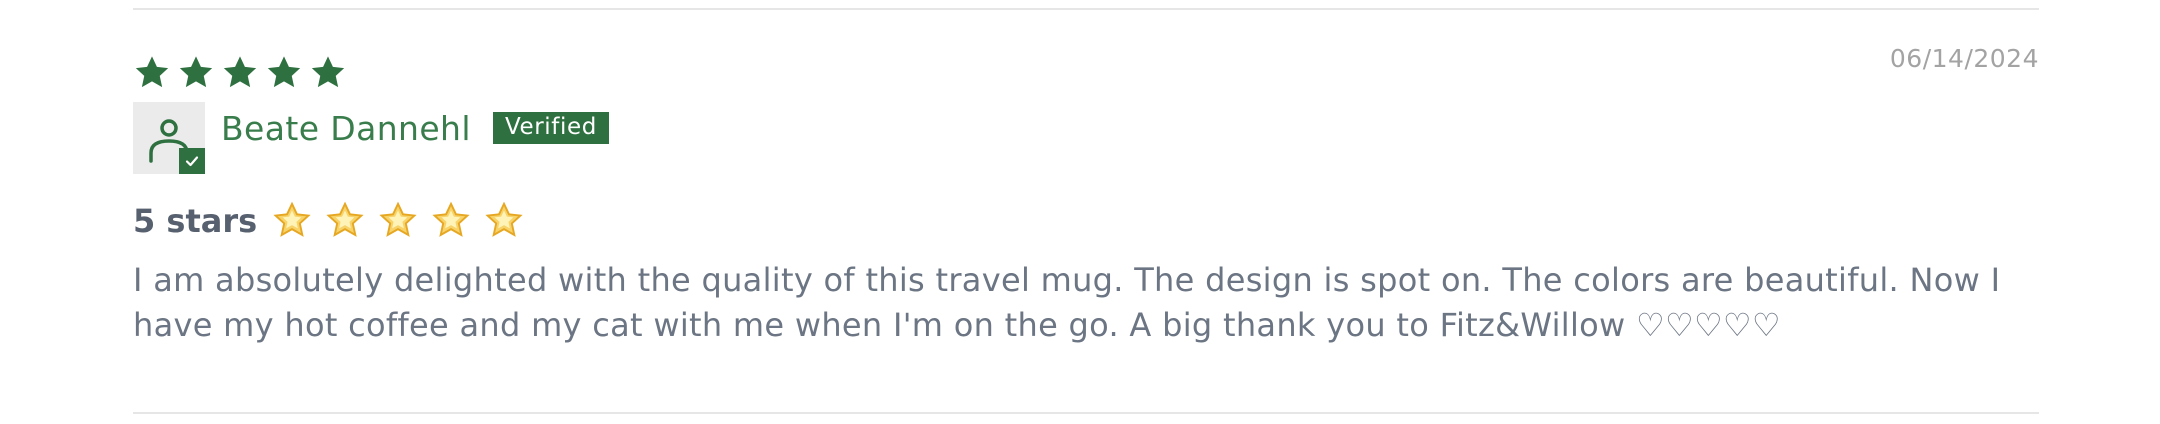 Image resolution: width=2160 pixels, height=424 pixels. I want to click on review-date: 06/14/2024, so click(1964, 58).